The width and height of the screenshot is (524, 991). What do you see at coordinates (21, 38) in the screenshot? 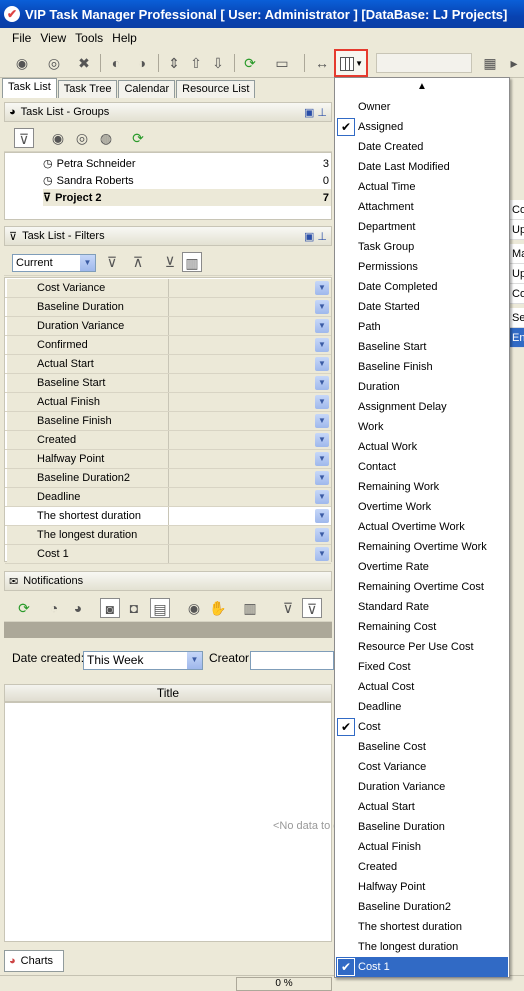
I see `menu-file: File` at bounding box center [21, 38].